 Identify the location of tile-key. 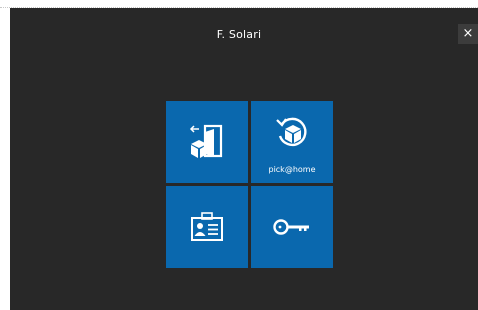
(292, 227).